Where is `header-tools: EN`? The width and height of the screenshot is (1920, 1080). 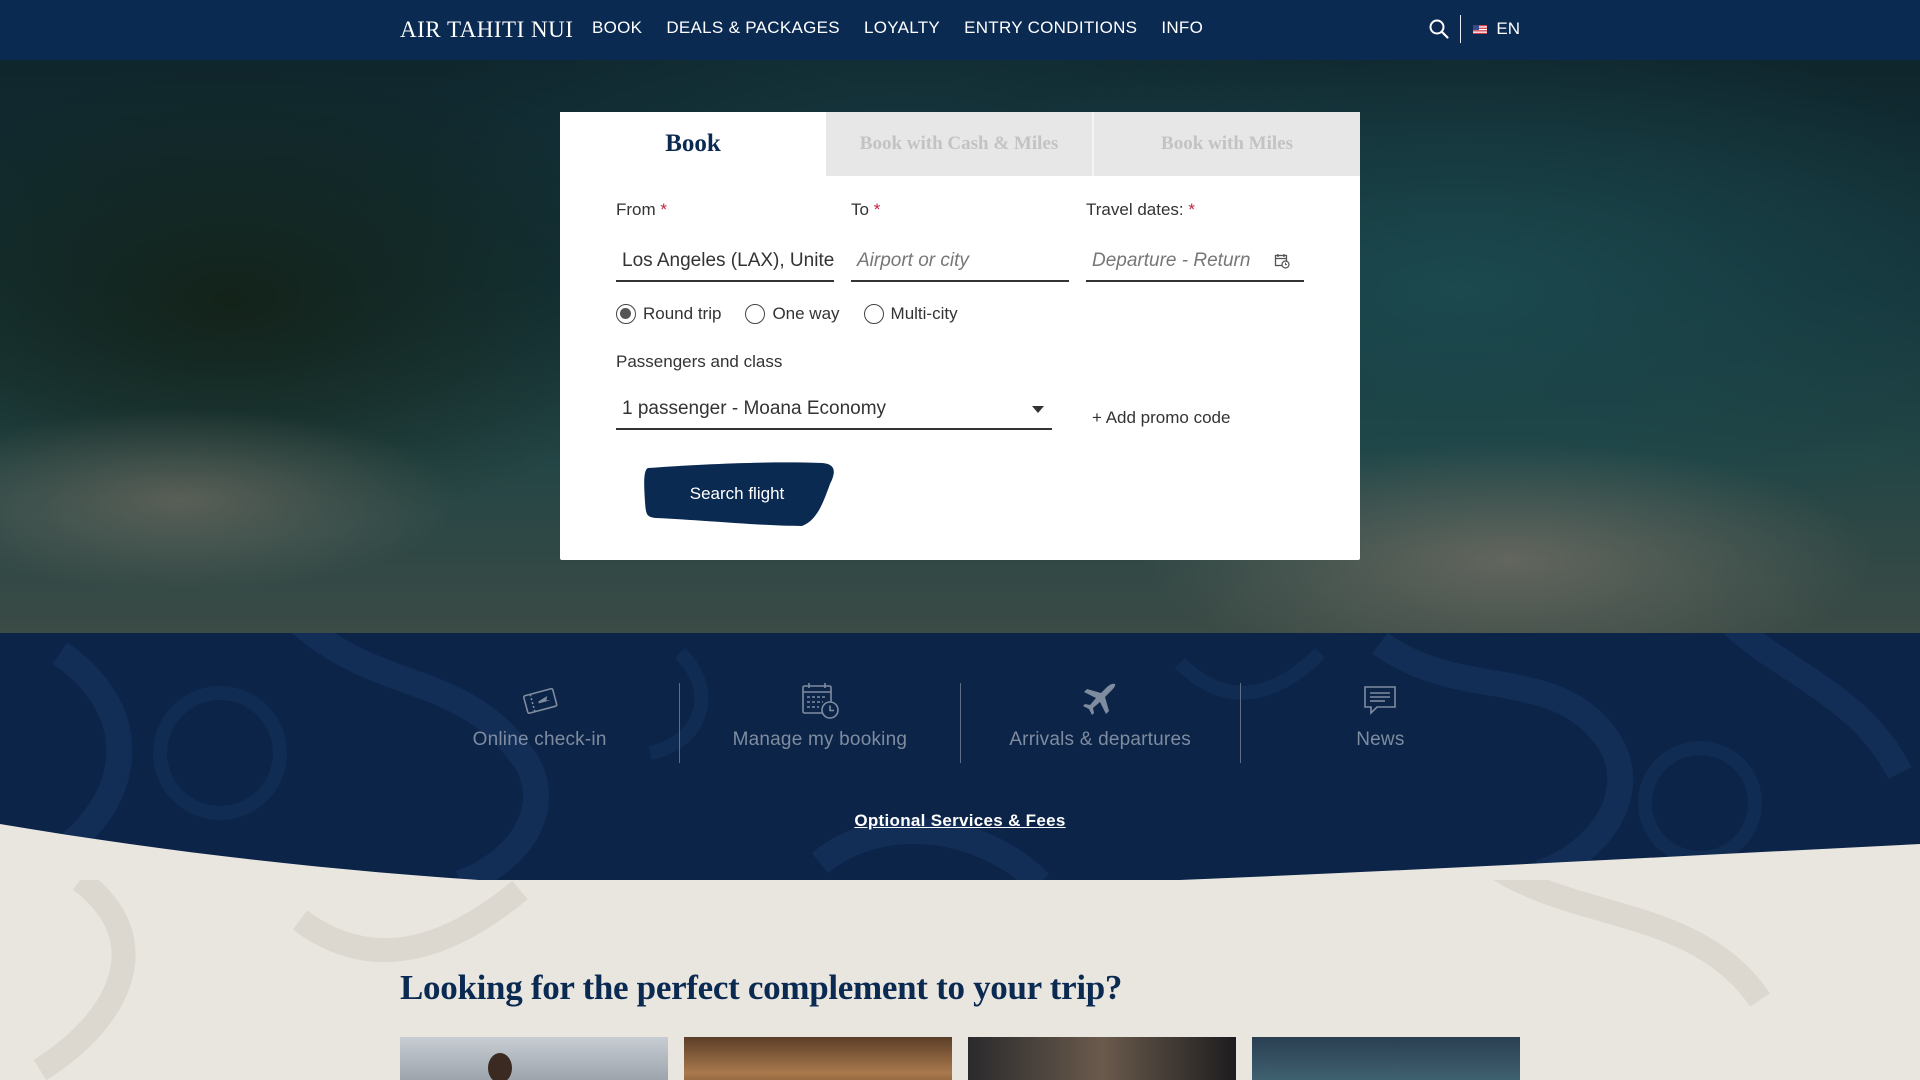
header-tools: EN is located at coordinates (1474, 29).